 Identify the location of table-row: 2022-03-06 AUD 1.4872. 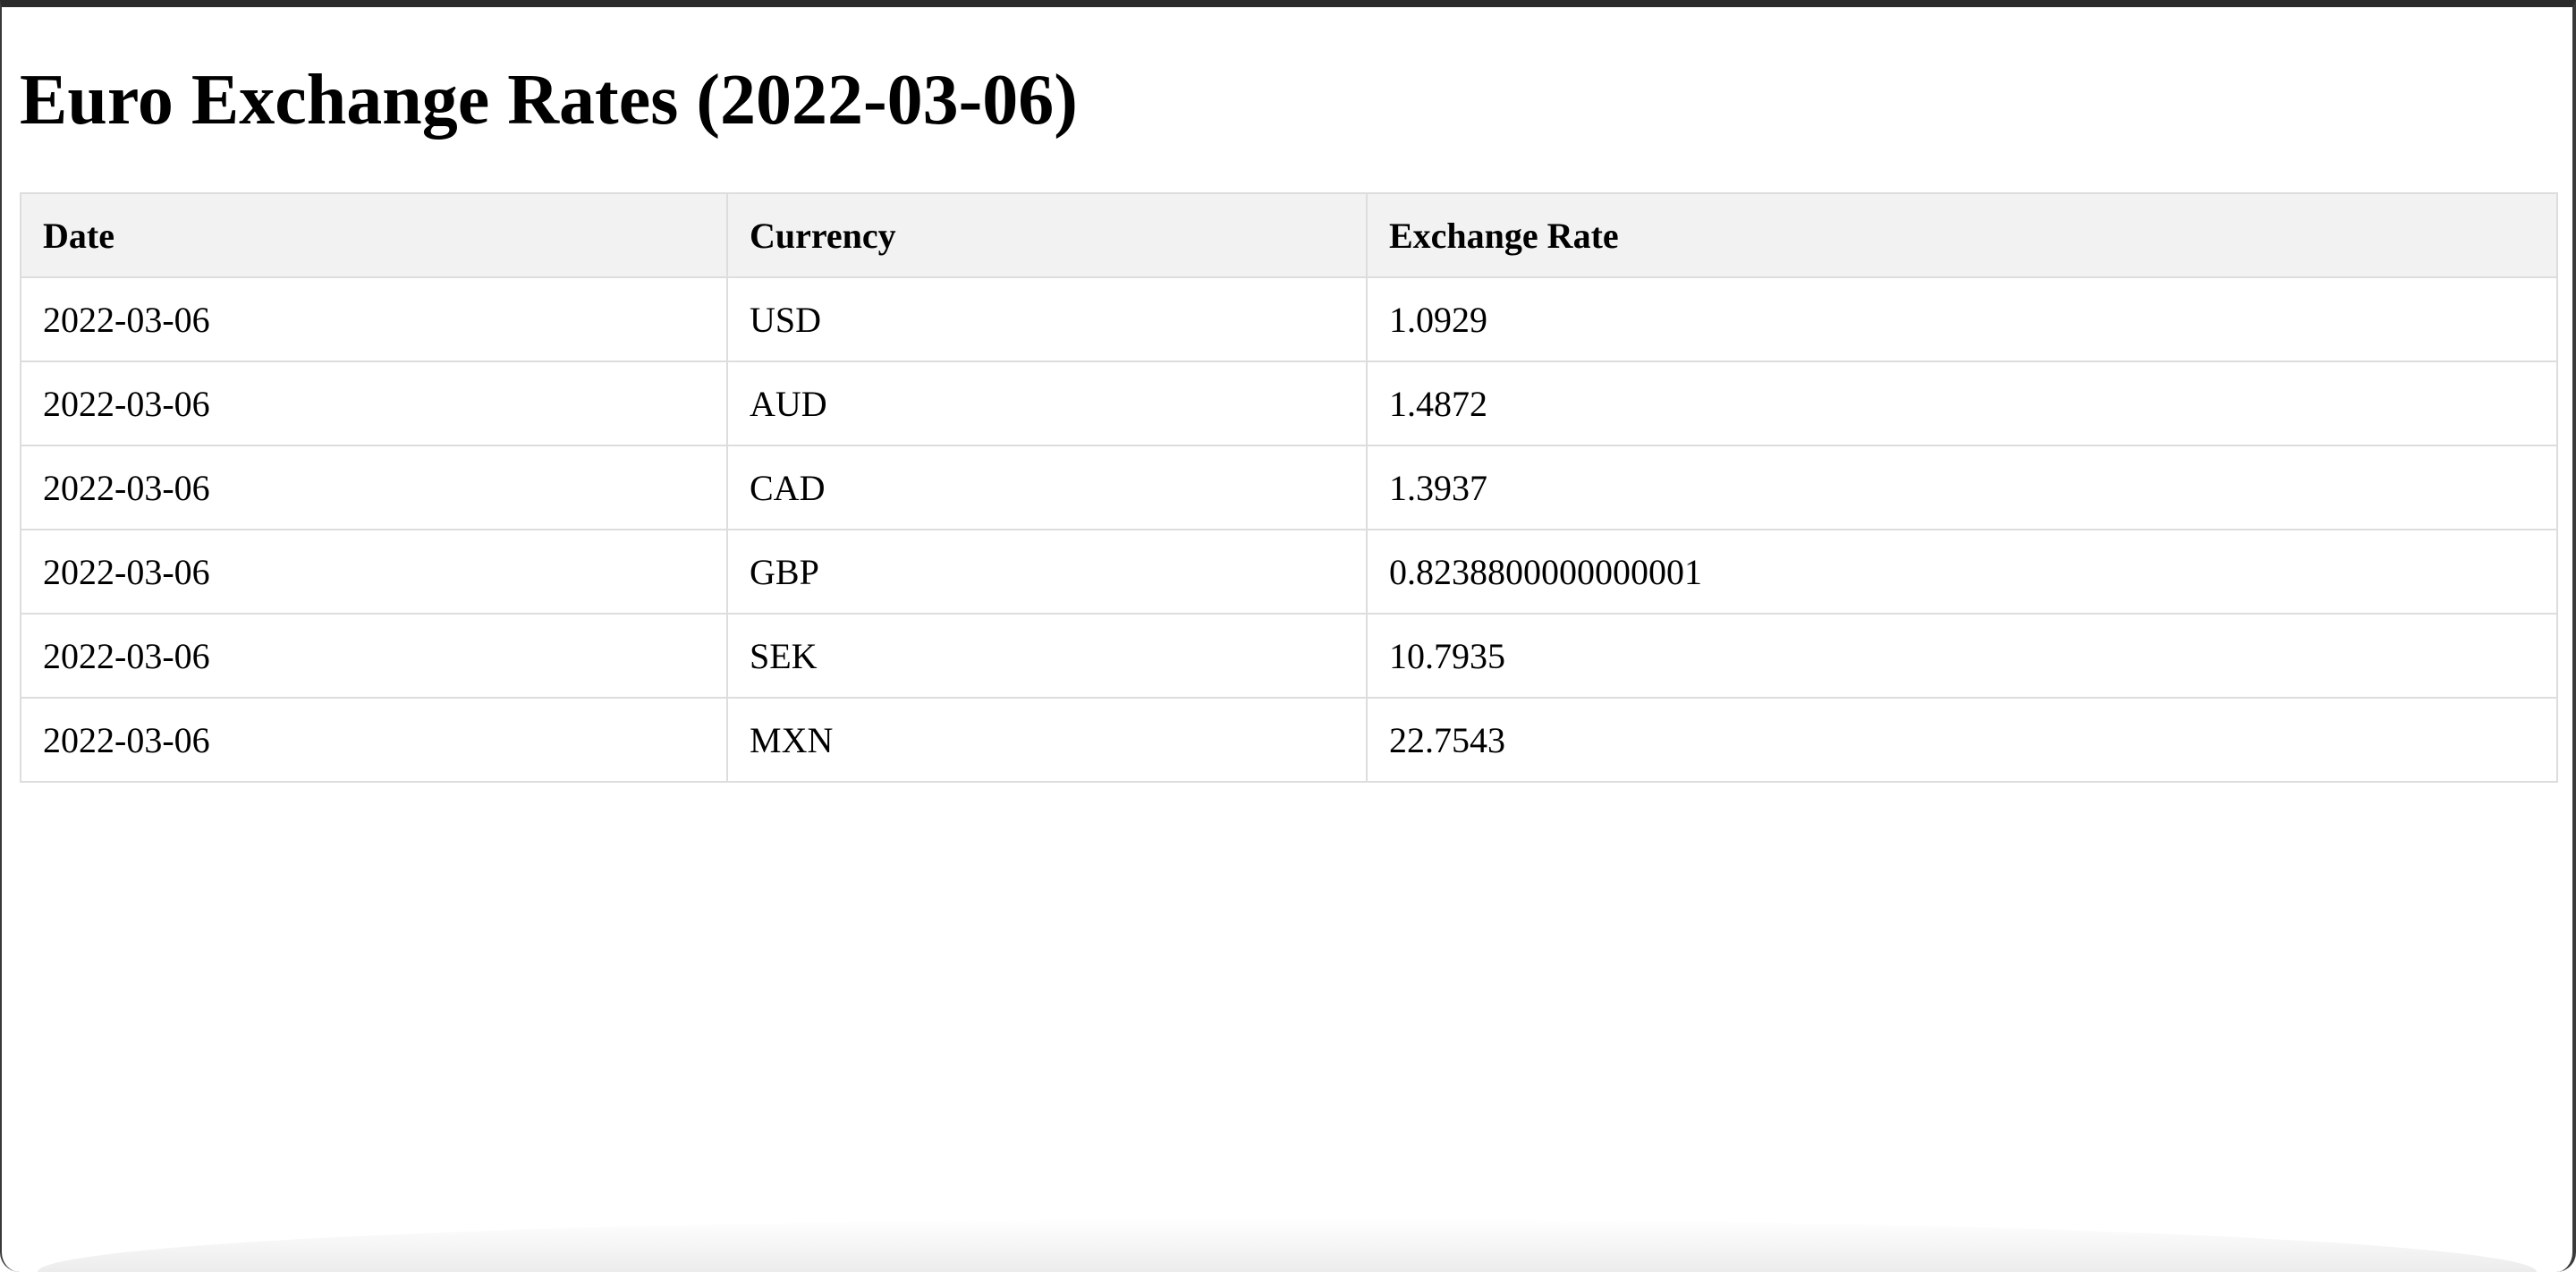
(1289, 403).